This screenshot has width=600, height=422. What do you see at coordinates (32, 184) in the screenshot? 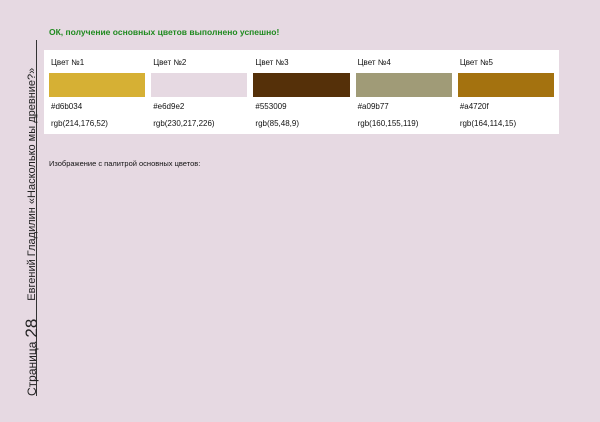
I see `book-title: Евгений Гладилин «Насколько мы древние?»` at bounding box center [32, 184].